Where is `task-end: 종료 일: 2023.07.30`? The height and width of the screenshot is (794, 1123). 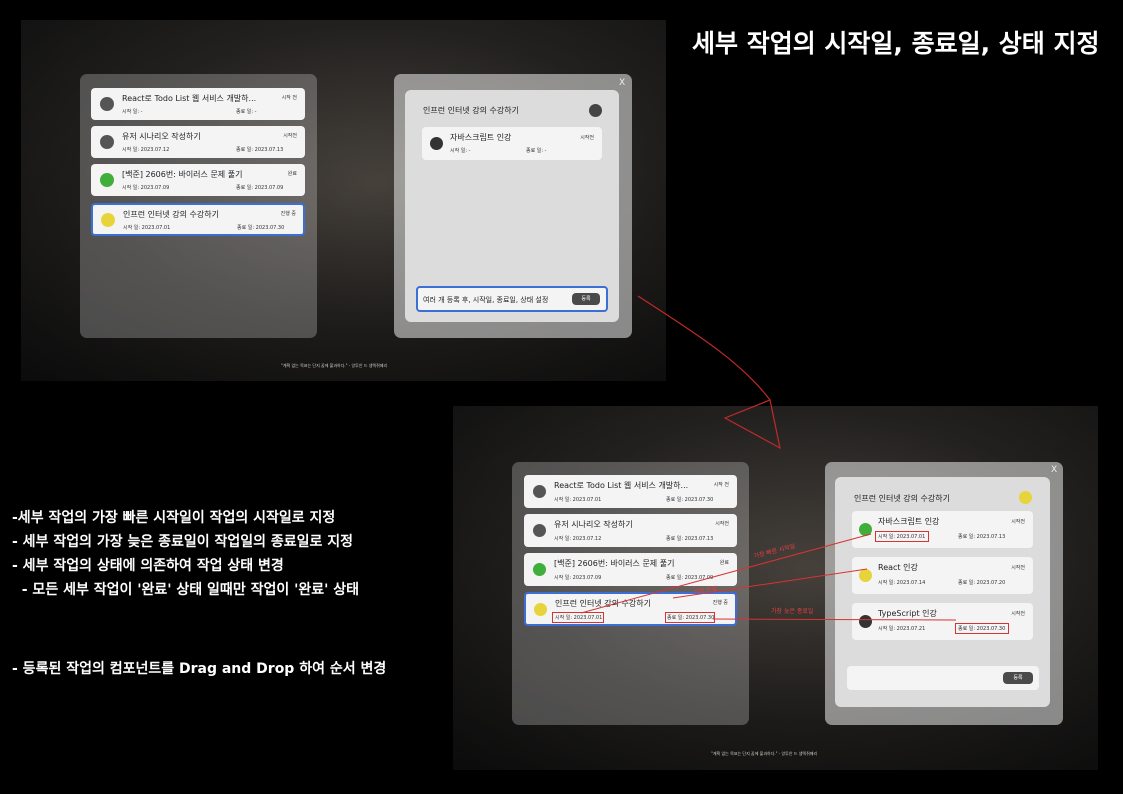 task-end: 종료 일: 2023.07.30 is located at coordinates (261, 228).